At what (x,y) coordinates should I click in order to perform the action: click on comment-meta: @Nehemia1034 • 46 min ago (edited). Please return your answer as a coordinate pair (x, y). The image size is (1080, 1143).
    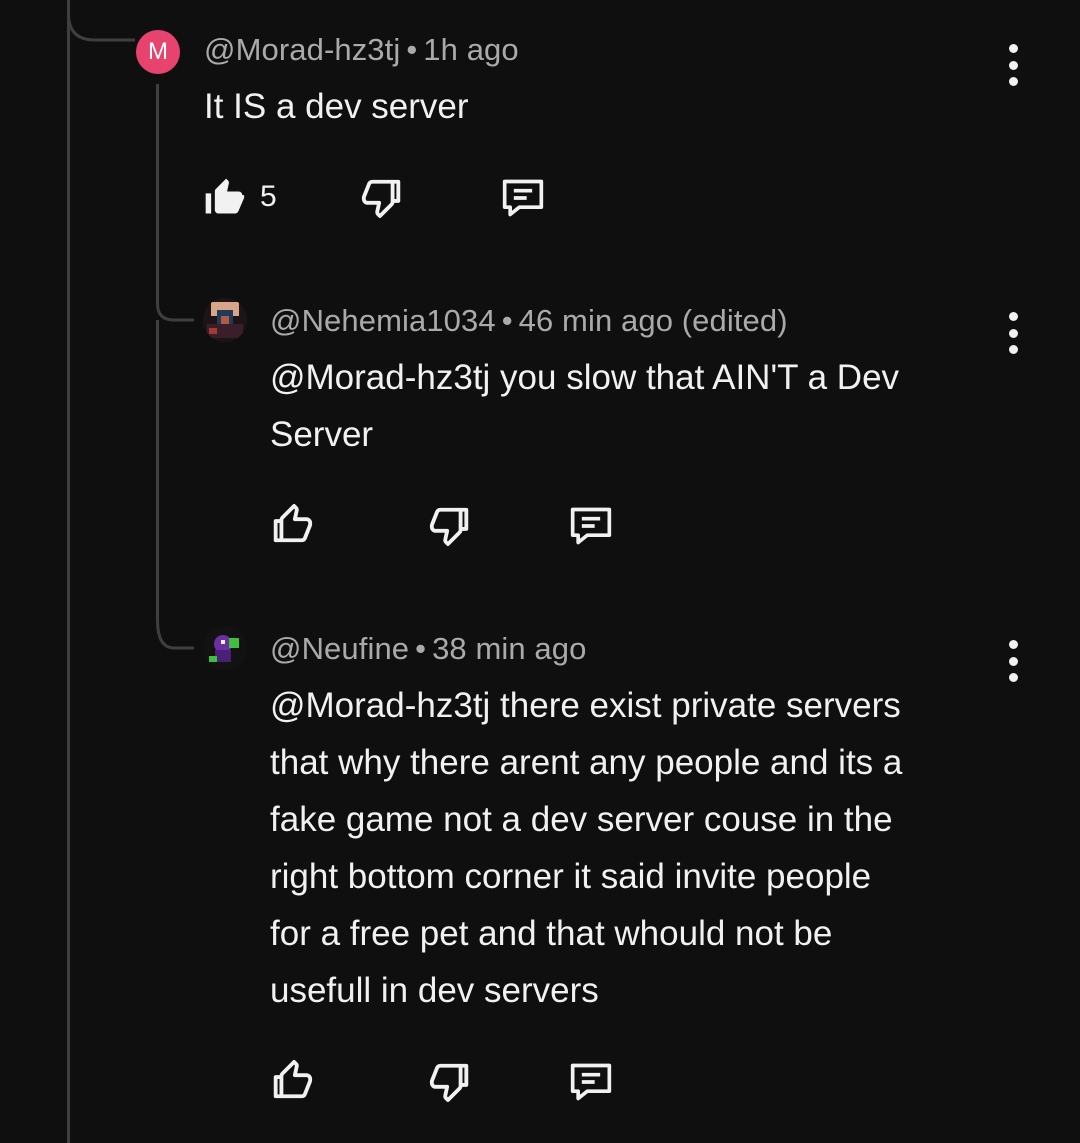
    Looking at the image, I should click on (529, 321).